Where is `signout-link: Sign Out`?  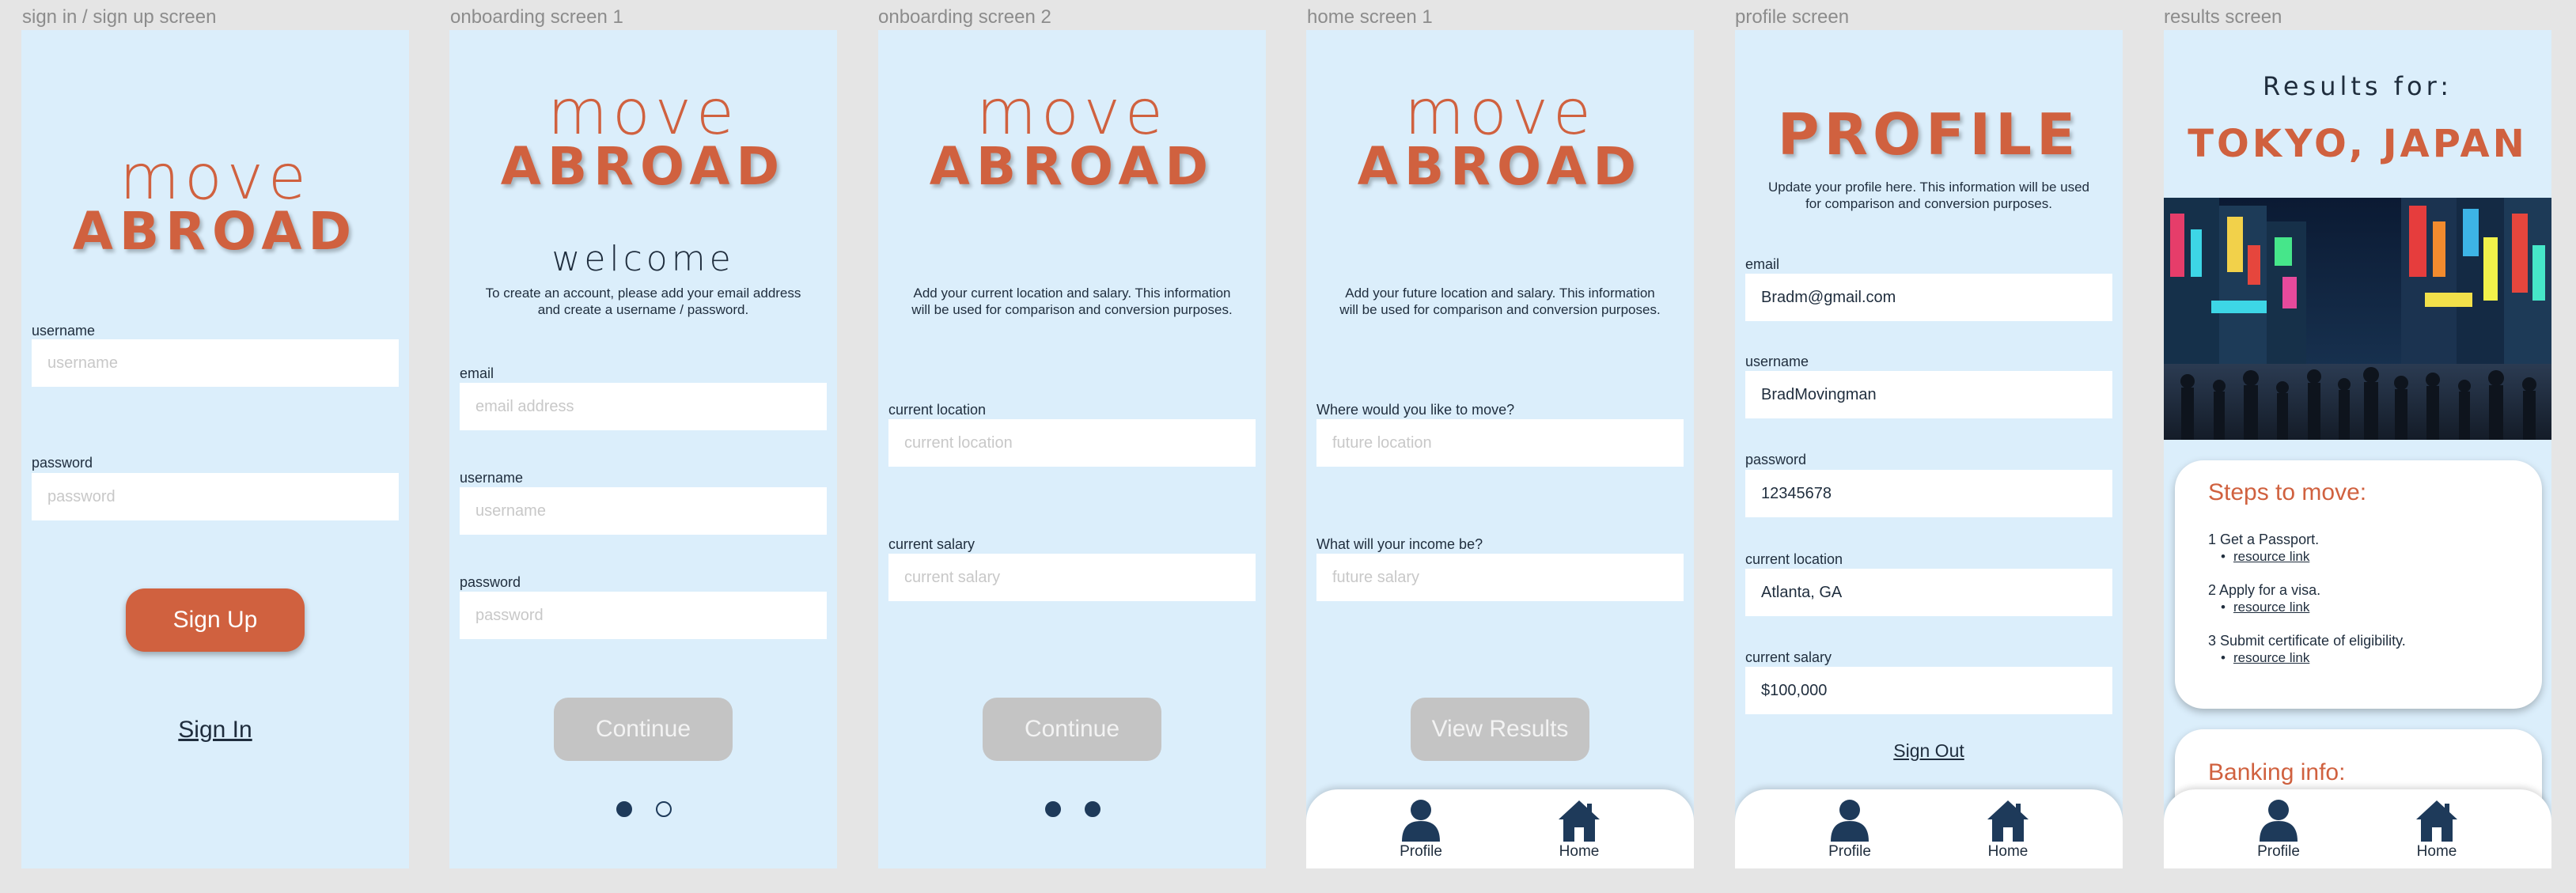 signout-link: Sign Out is located at coordinates (1929, 751).